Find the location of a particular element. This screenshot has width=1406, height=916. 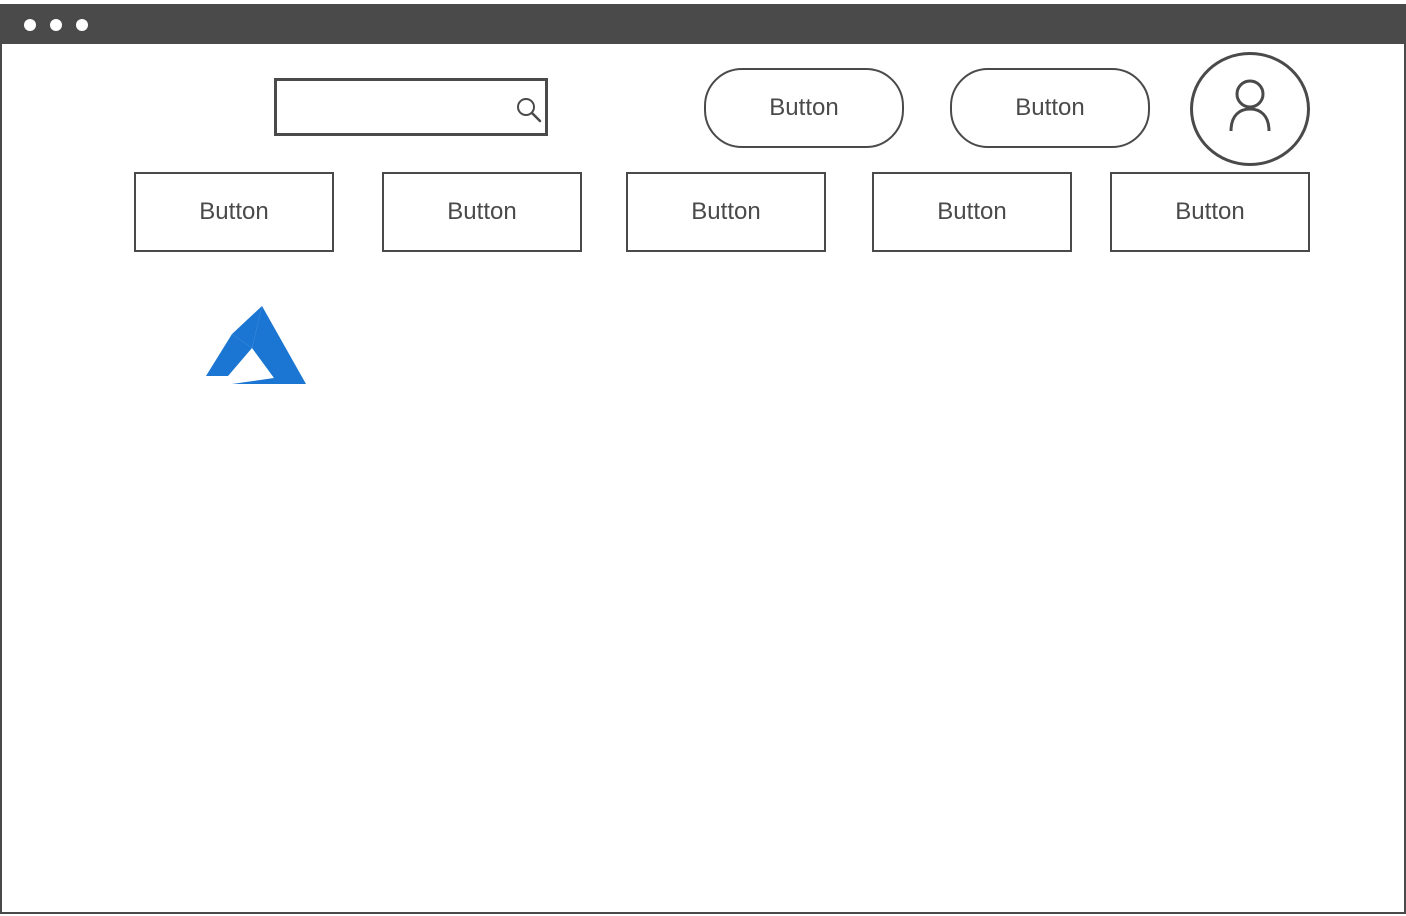

header-button-1: Button is located at coordinates (804, 108).